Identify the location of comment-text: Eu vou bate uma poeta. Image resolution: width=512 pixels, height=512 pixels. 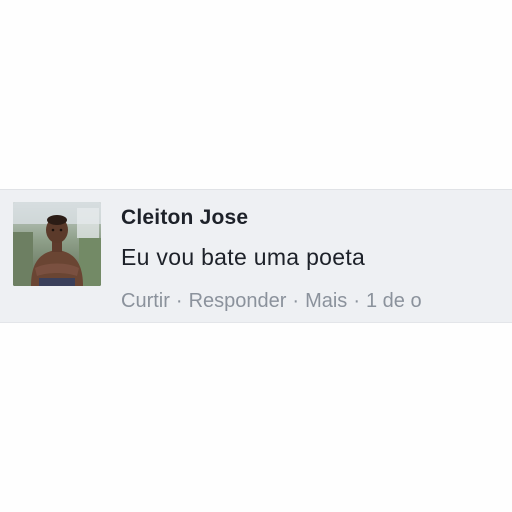
(243, 257).